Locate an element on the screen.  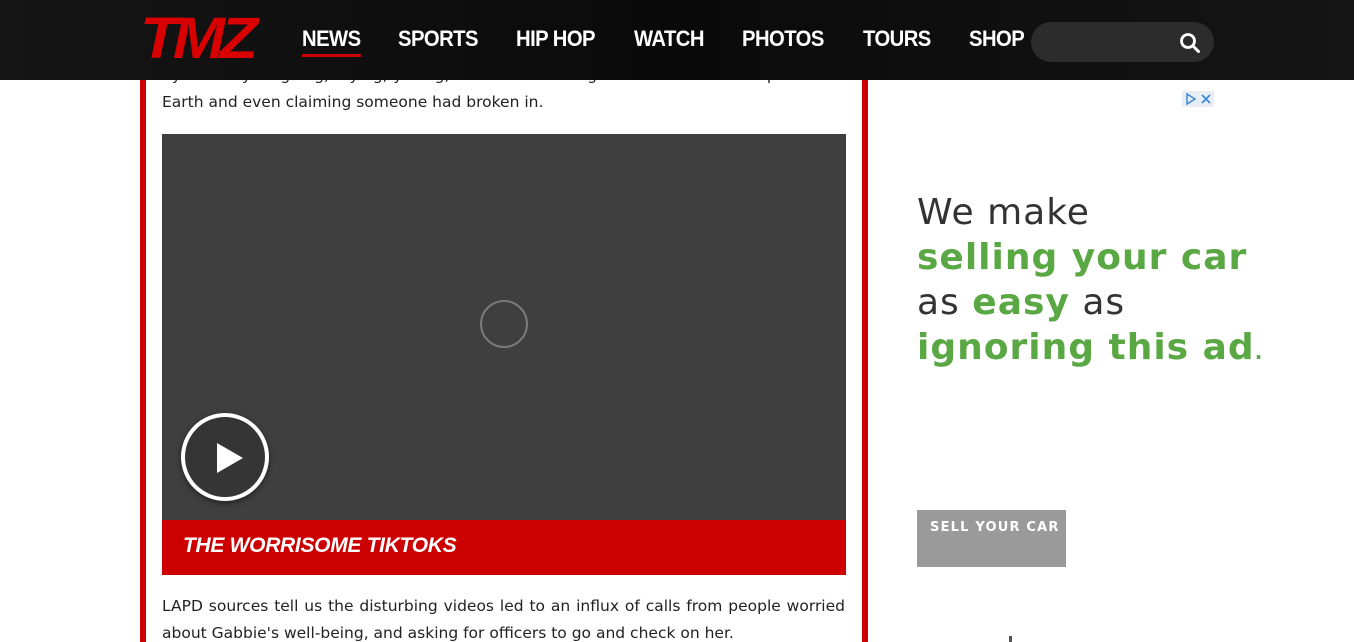
video-caption-bar: THE WORRISOME TIKTOKS is located at coordinates (504, 547).